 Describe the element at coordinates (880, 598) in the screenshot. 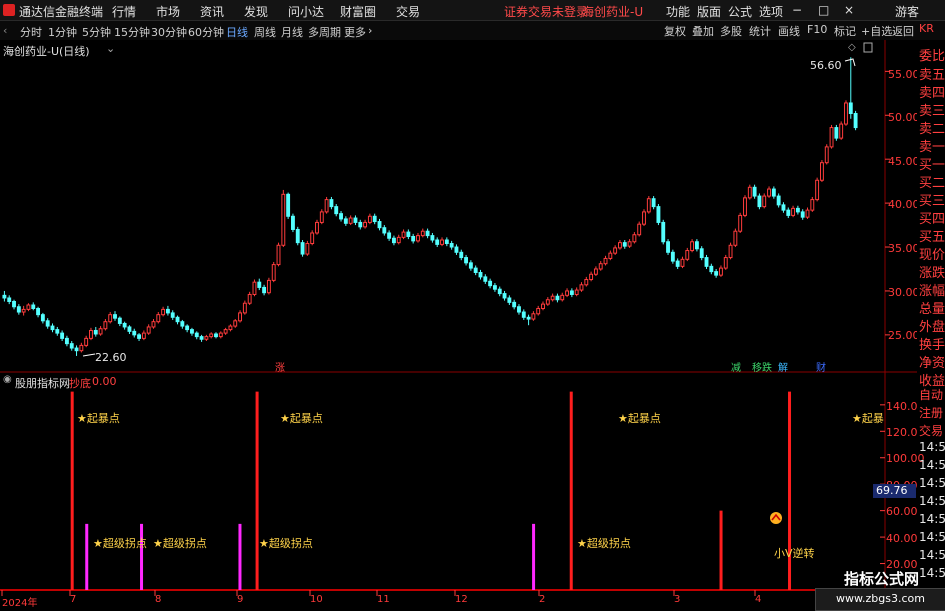

I see `watermark-url: www.zbgs3.com` at that location.